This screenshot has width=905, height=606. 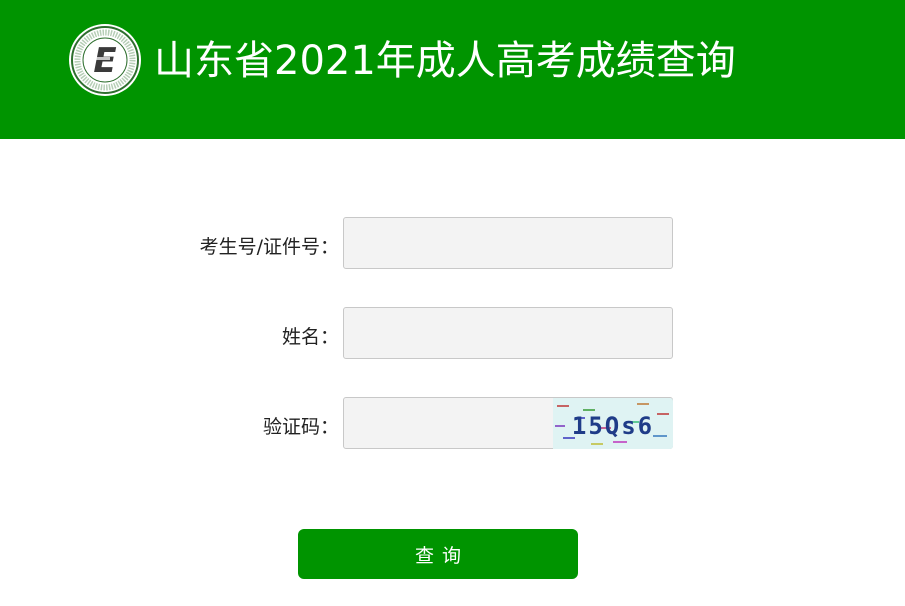 I want to click on svg-text: E, so click(x=104, y=61).